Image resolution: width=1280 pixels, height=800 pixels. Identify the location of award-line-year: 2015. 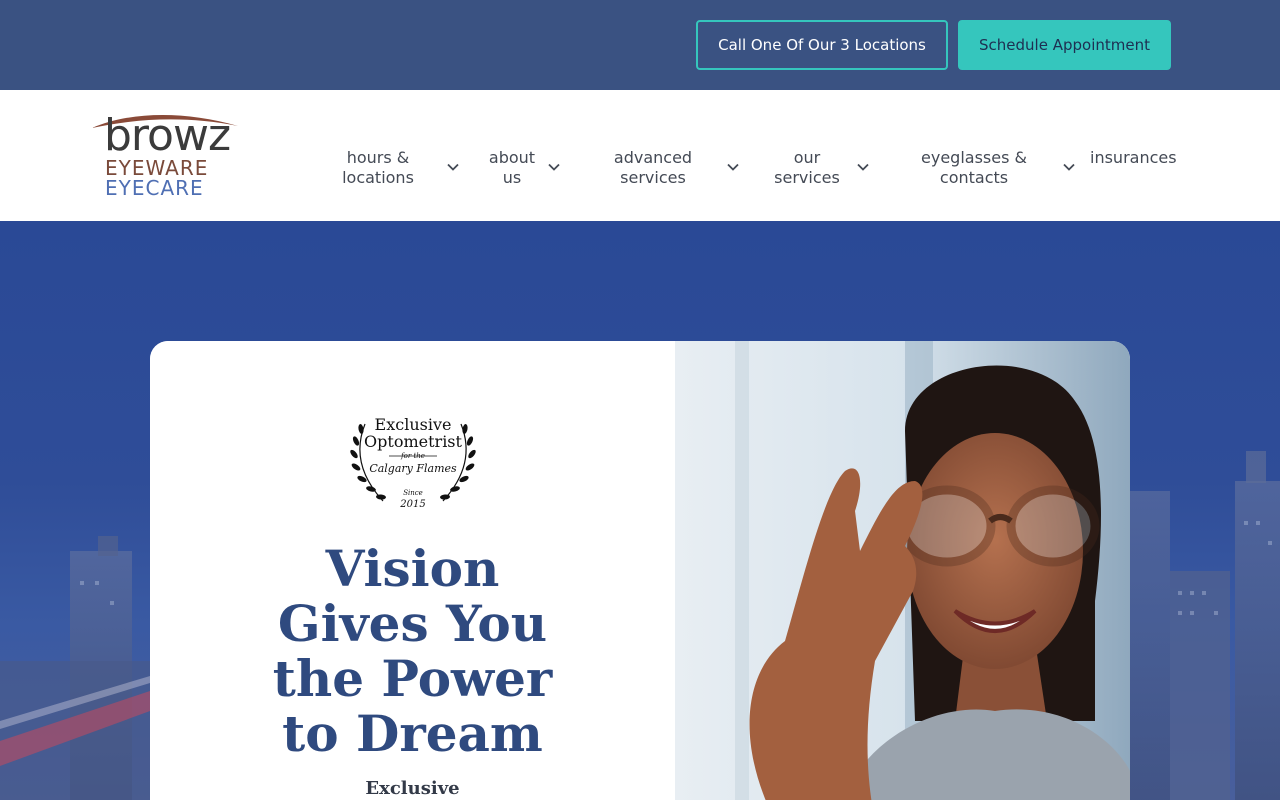
(413, 504).